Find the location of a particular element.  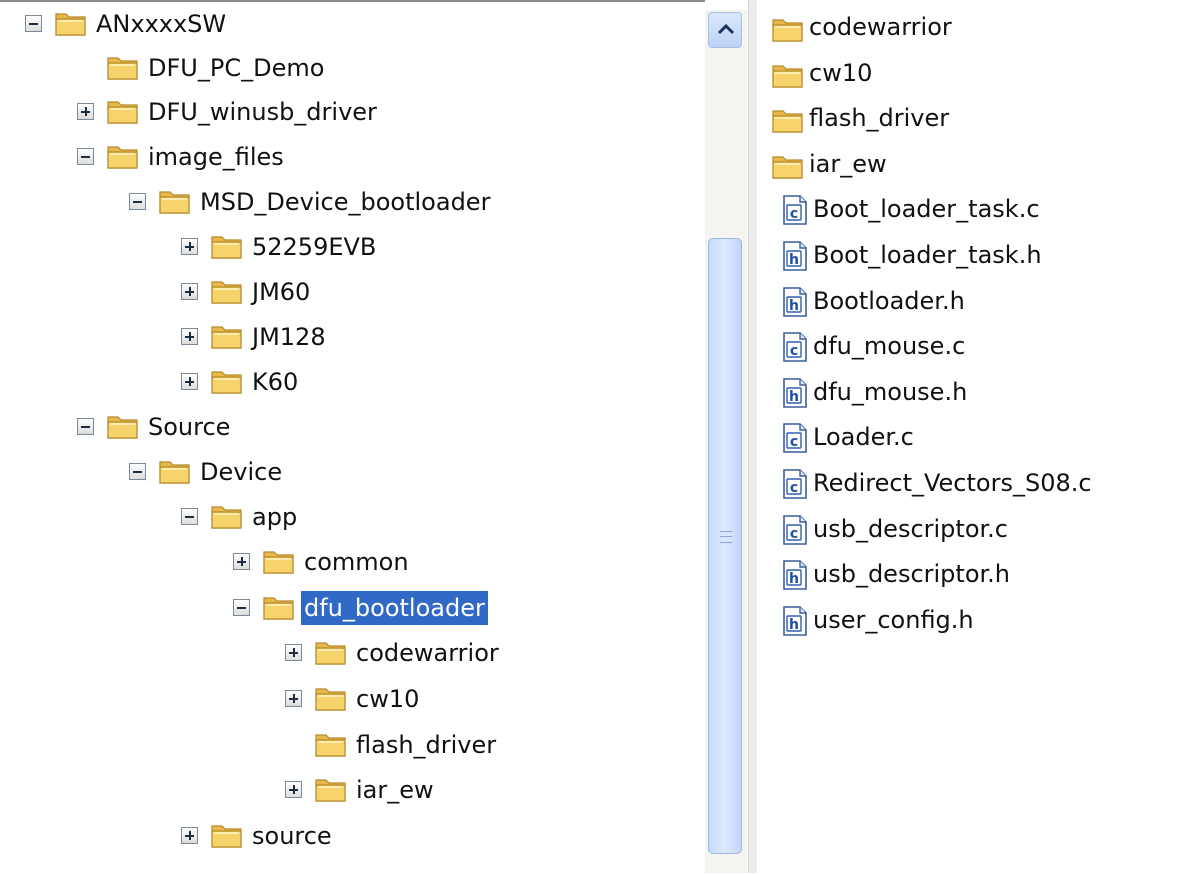

tree-node-label: cw10 is located at coordinates (387, 699).